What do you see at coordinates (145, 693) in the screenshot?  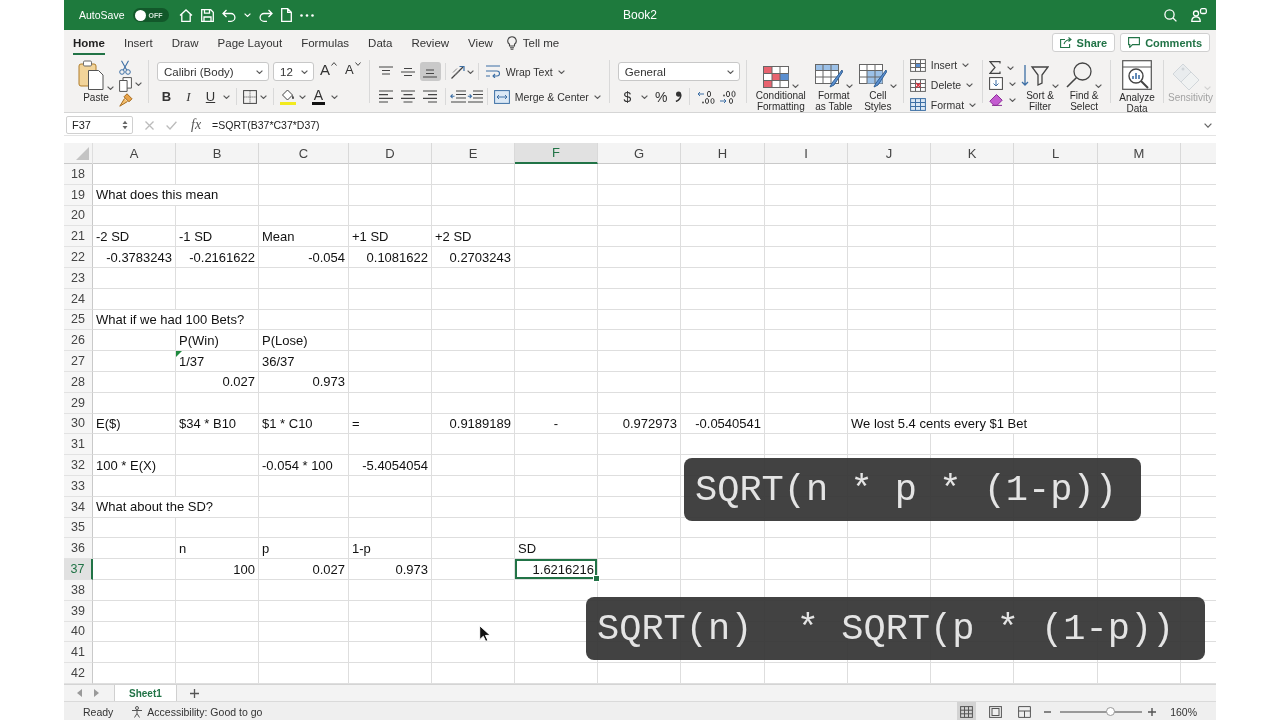 I see `sheet-tab: Sheet1` at bounding box center [145, 693].